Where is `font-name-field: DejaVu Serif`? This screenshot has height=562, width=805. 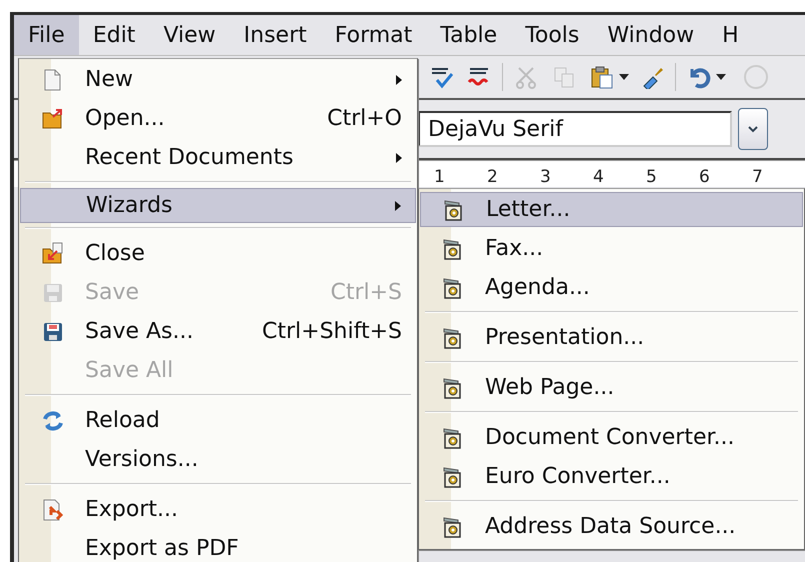
font-name-field: DejaVu Serif is located at coordinates (575, 129).